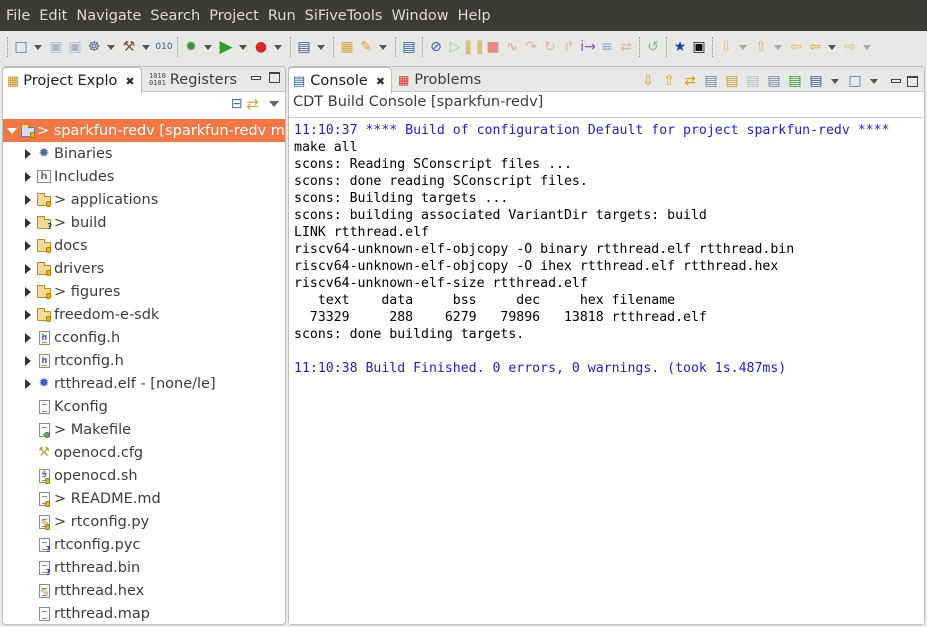 The height and width of the screenshot is (627, 927). What do you see at coordinates (796, 47) in the screenshot?
I see `last-edit-icon: ⇦` at bounding box center [796, 47].